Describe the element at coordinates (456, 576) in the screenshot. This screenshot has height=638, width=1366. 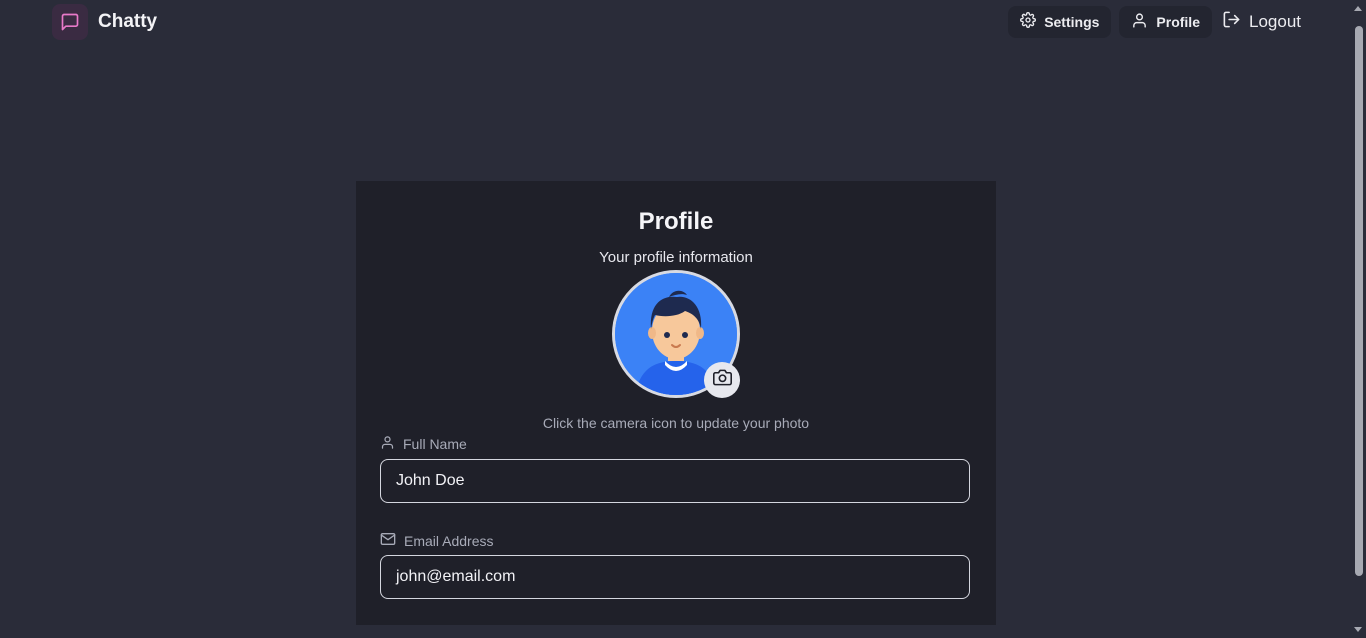
I see `email-value: john@email.com` at that location.